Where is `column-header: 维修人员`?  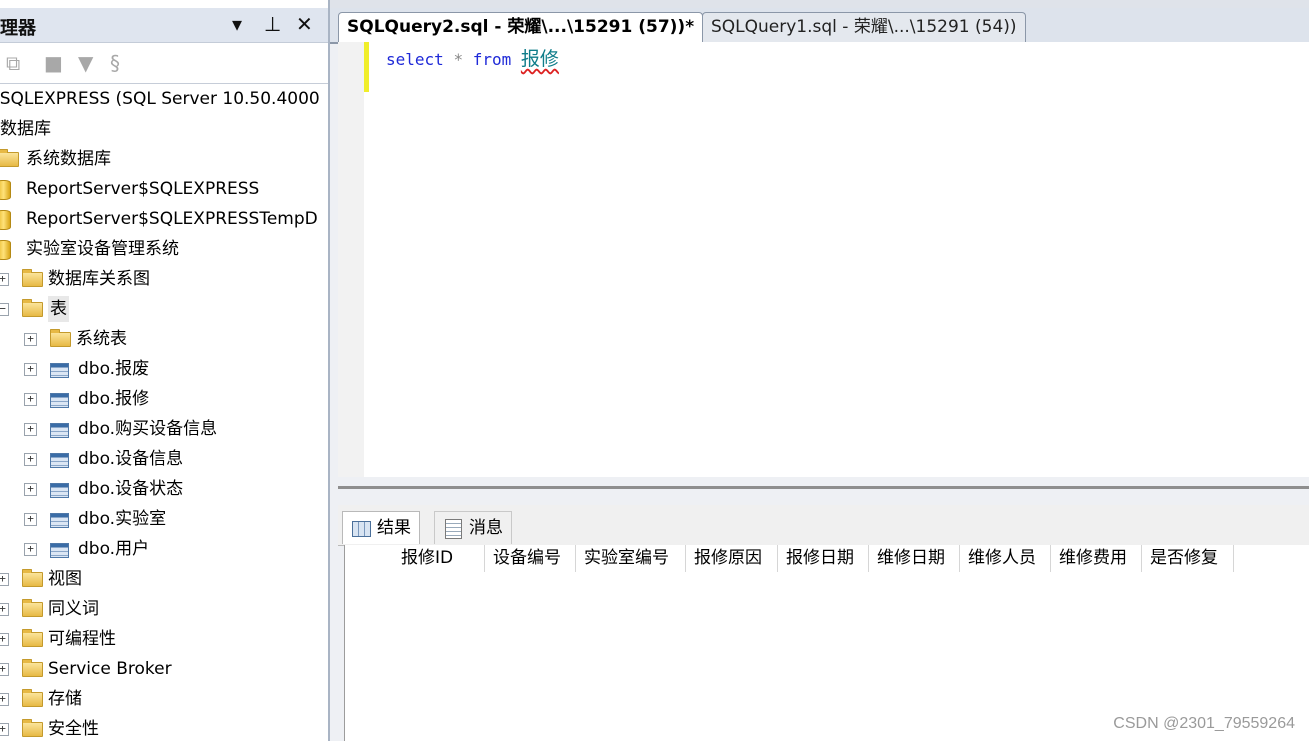
column-header: 维修人员 is located at coordinates (1005, 558).